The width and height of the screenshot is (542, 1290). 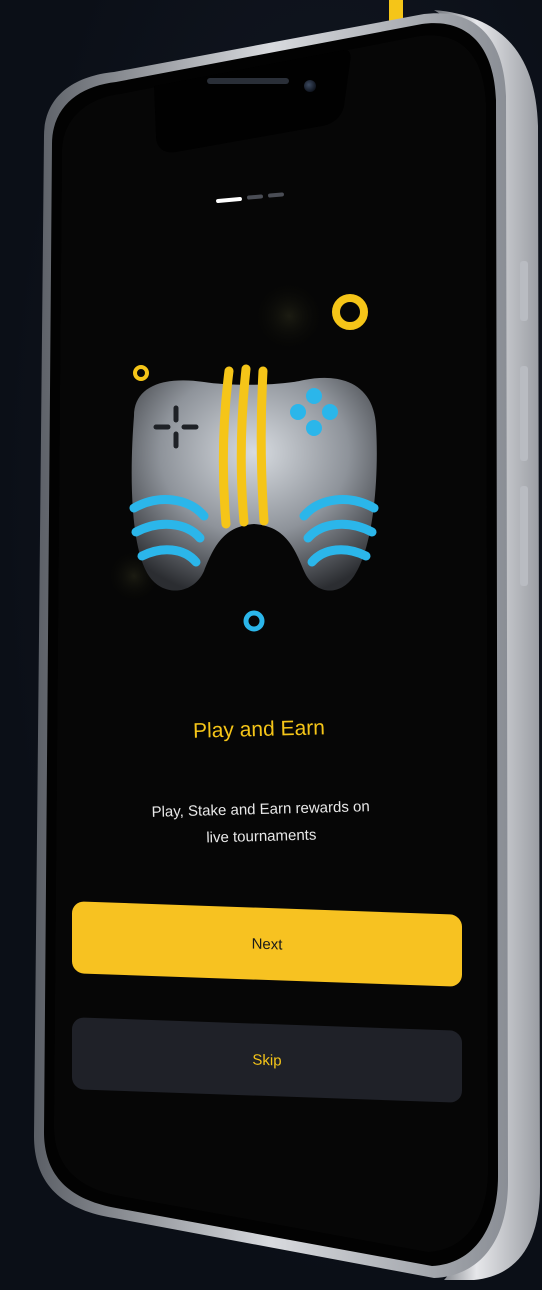 I want to click on onboarding-title: Play and Earn, so click(x=259, y=729).